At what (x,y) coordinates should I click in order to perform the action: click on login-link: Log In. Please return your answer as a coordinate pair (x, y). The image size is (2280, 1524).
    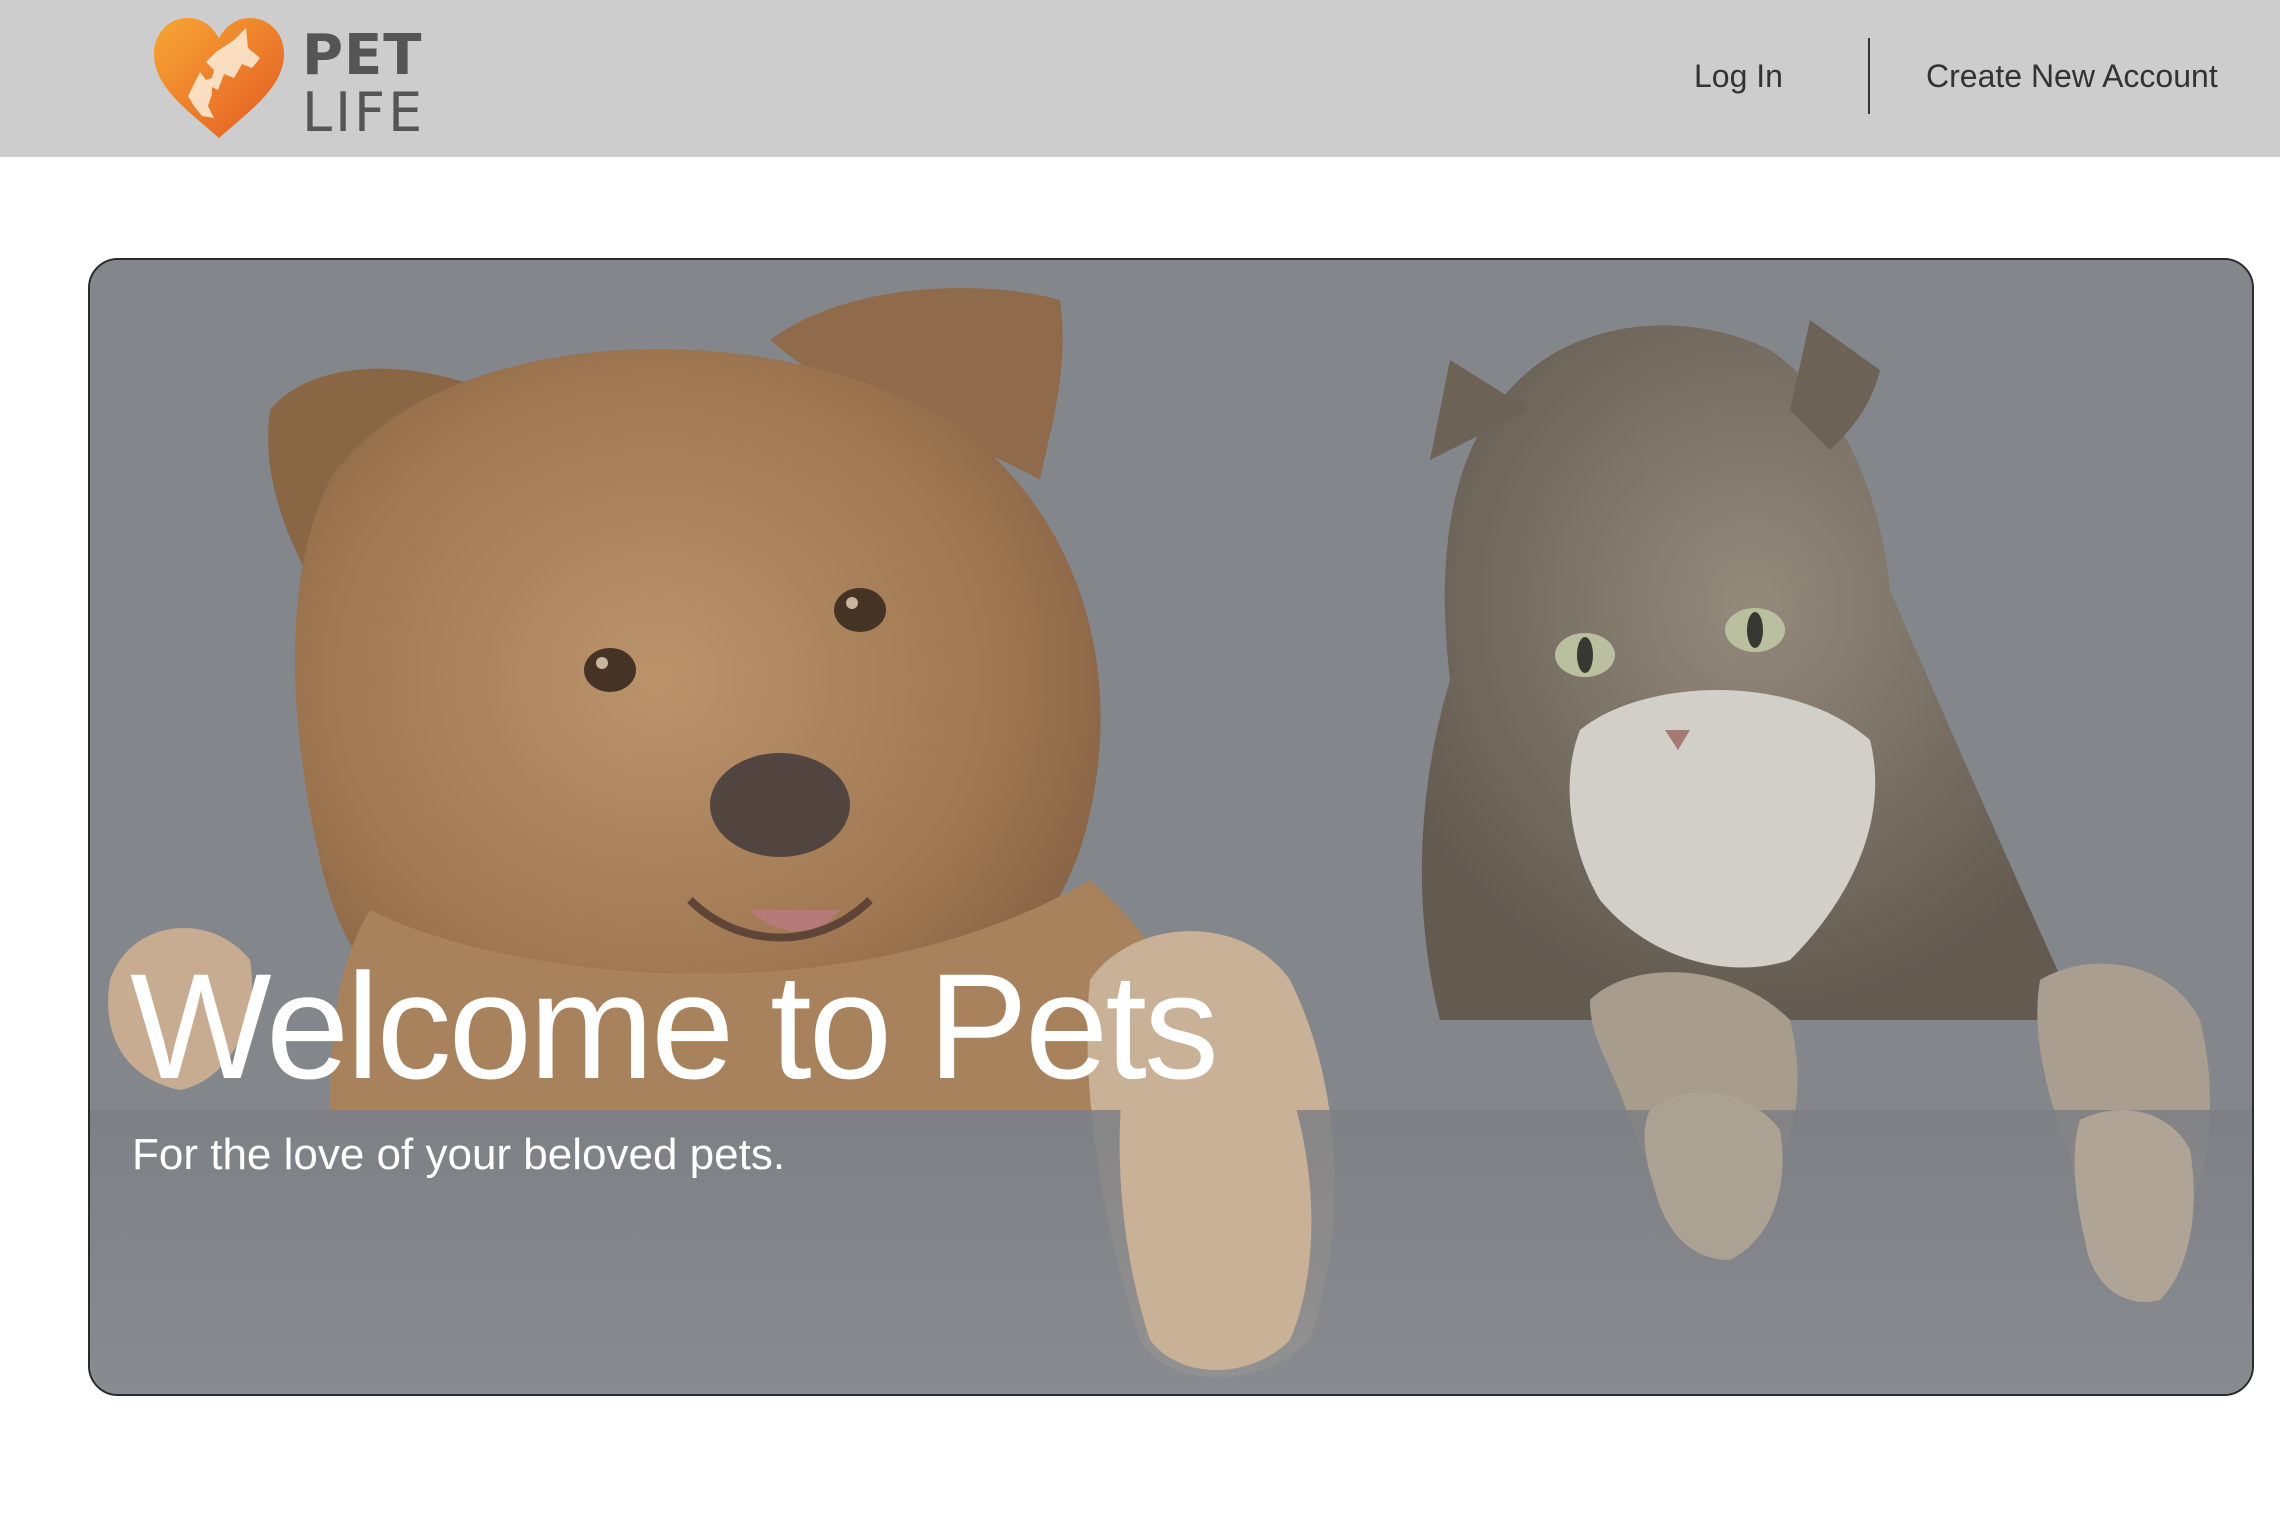
    Looking at the image, I should click on (1738, 76).